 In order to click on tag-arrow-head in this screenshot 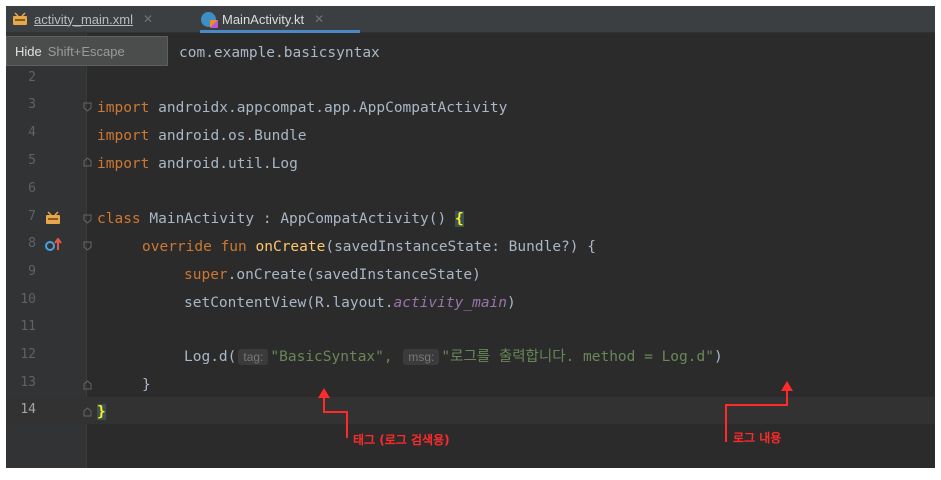, I will do `click(324, 393)`.